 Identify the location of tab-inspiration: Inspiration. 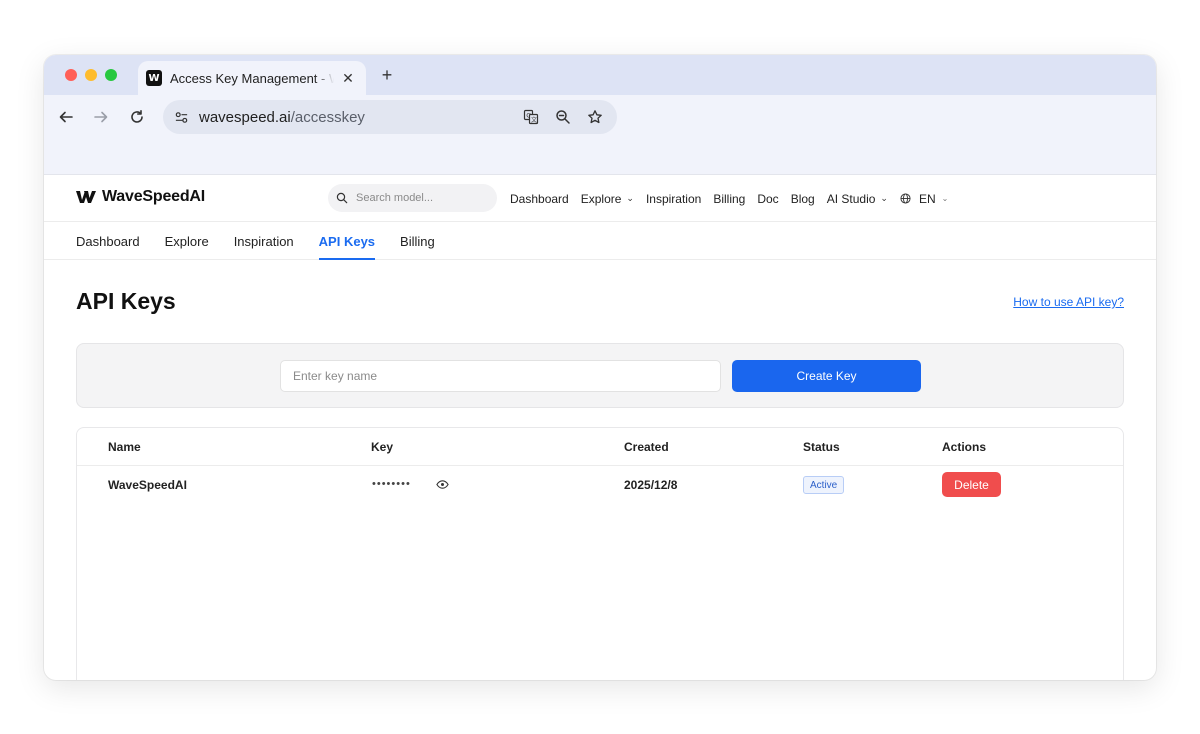
(264, 241).